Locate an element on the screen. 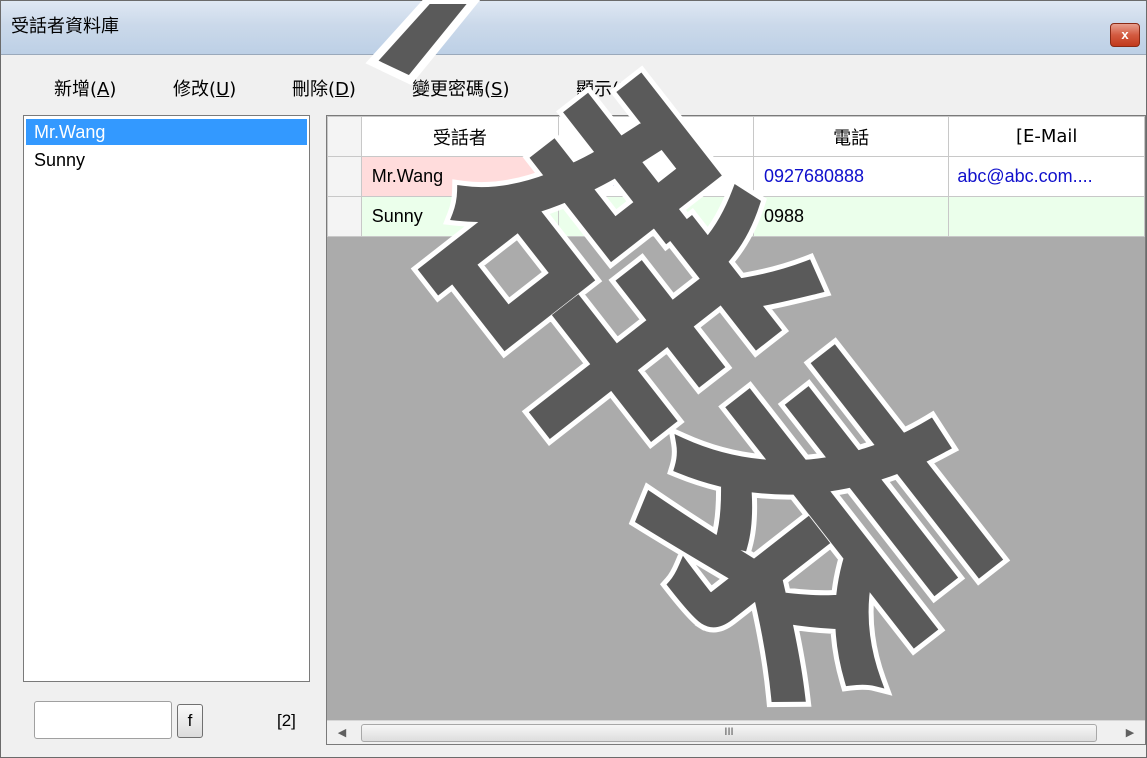  column-header-email: [E-Mail is located at coordinates (1046, 136).